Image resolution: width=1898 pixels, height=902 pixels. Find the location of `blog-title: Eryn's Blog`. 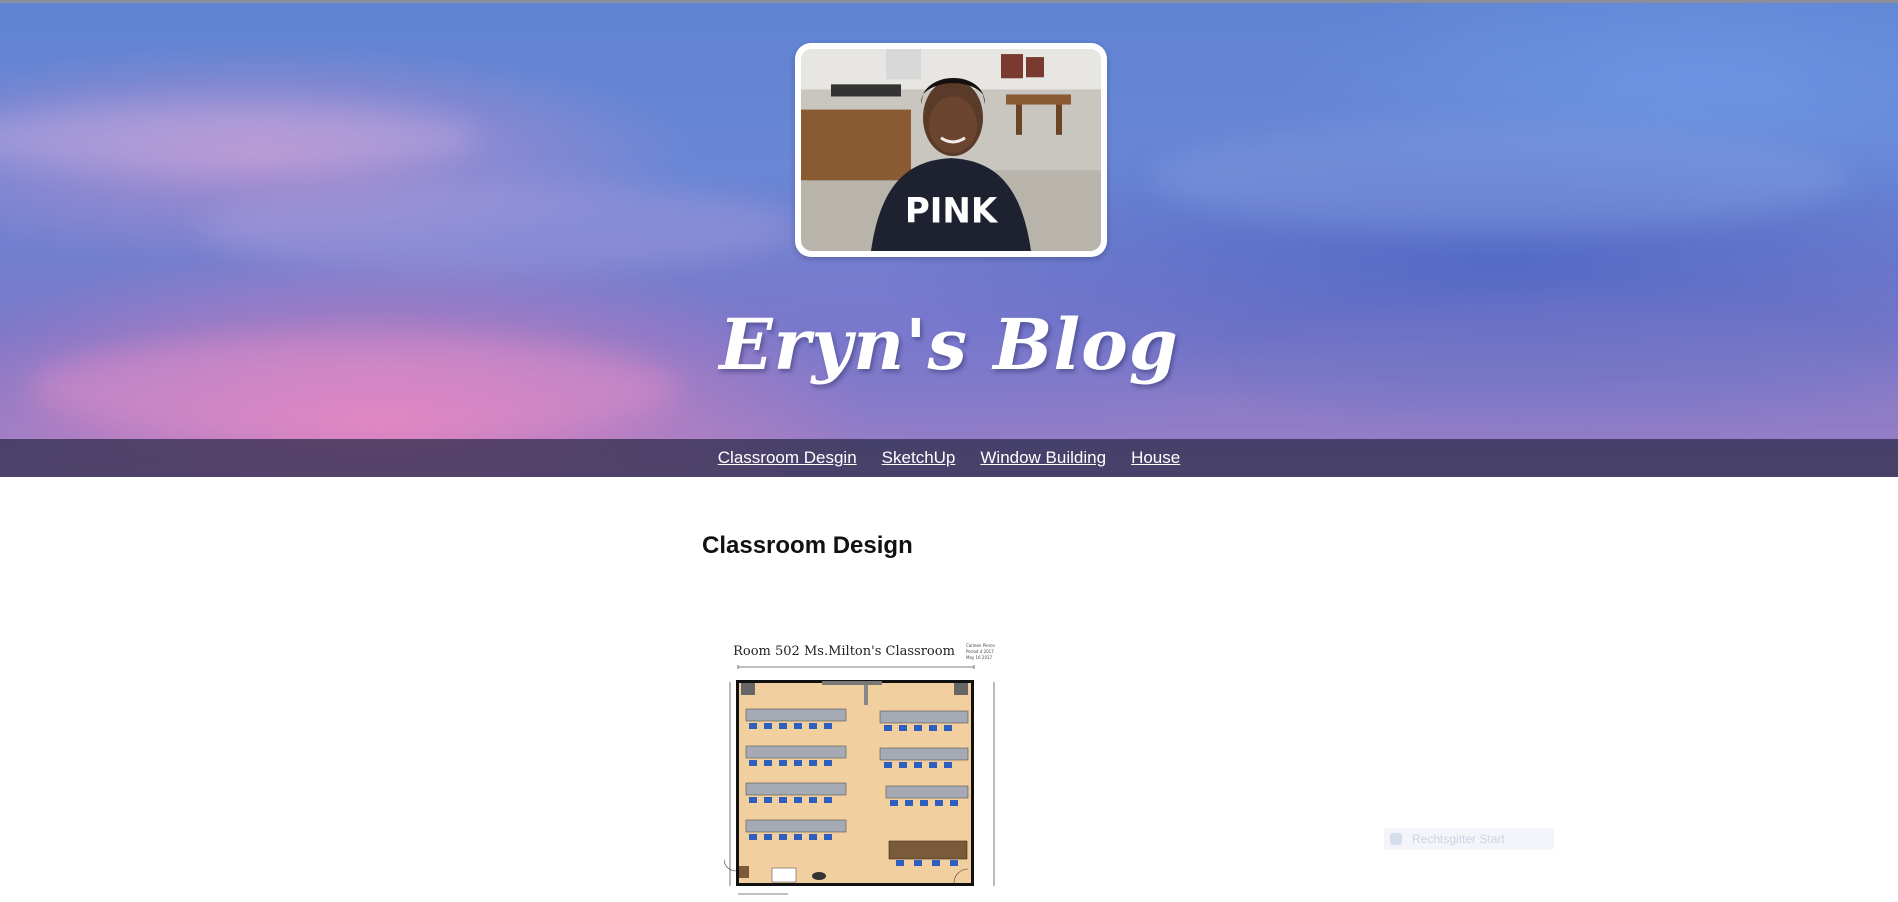

blog-title: Eryn's Blog is located at coordinates (949, 344).